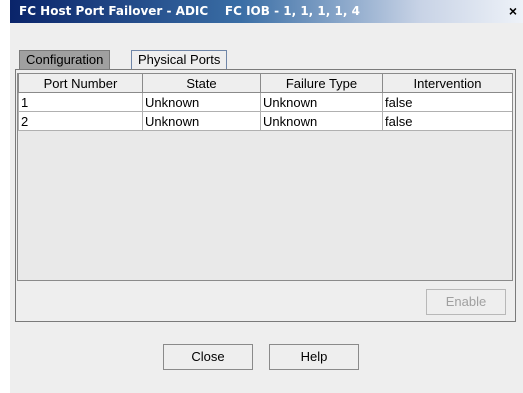 The height and width of the screenshot is (393, 523). Describe the element at coordinates (321, 83) in the screenshot. I see `column-header-failure-type: Failure Type` at that location.